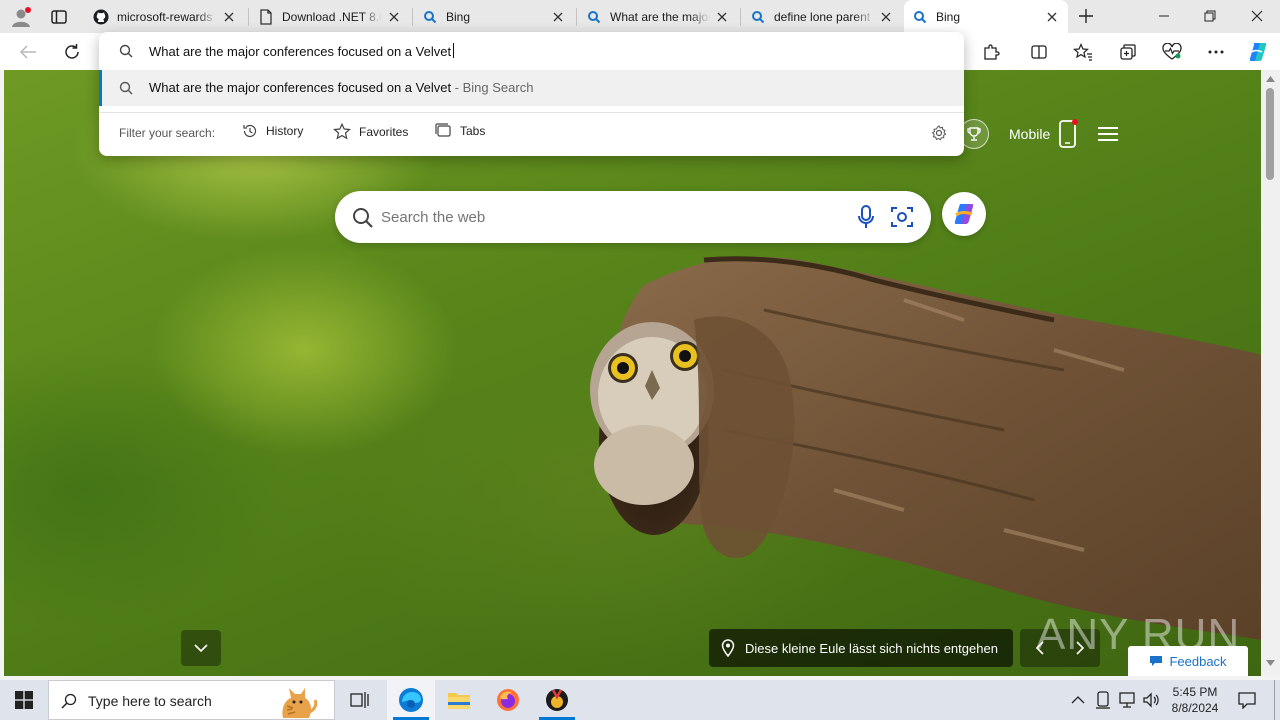  Describe the element at coordinates (1277, 700) in the screenshot. I see `show-desktop-button` at that location.